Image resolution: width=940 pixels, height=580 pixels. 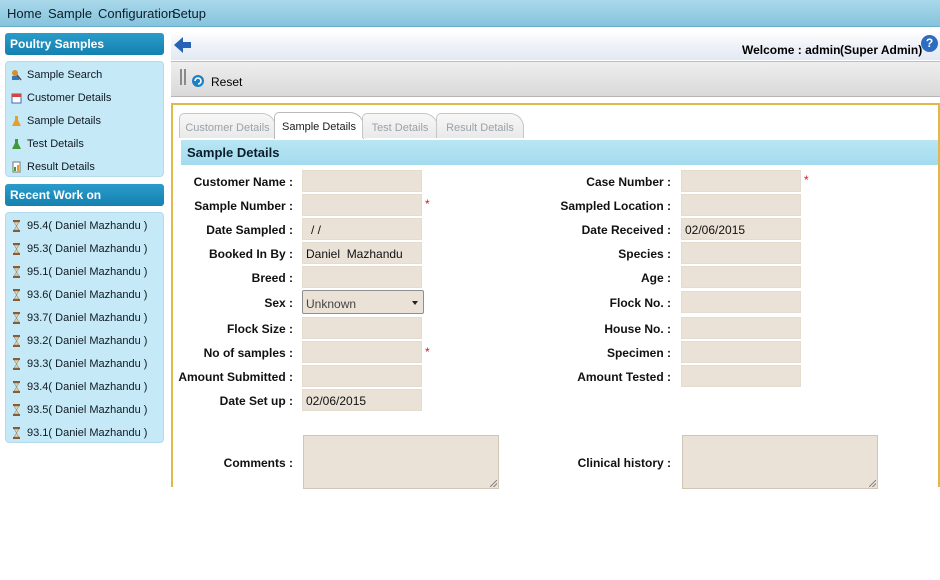 I want to click on sidebar-item-label: Sample Details, so click(x=64, y=121).